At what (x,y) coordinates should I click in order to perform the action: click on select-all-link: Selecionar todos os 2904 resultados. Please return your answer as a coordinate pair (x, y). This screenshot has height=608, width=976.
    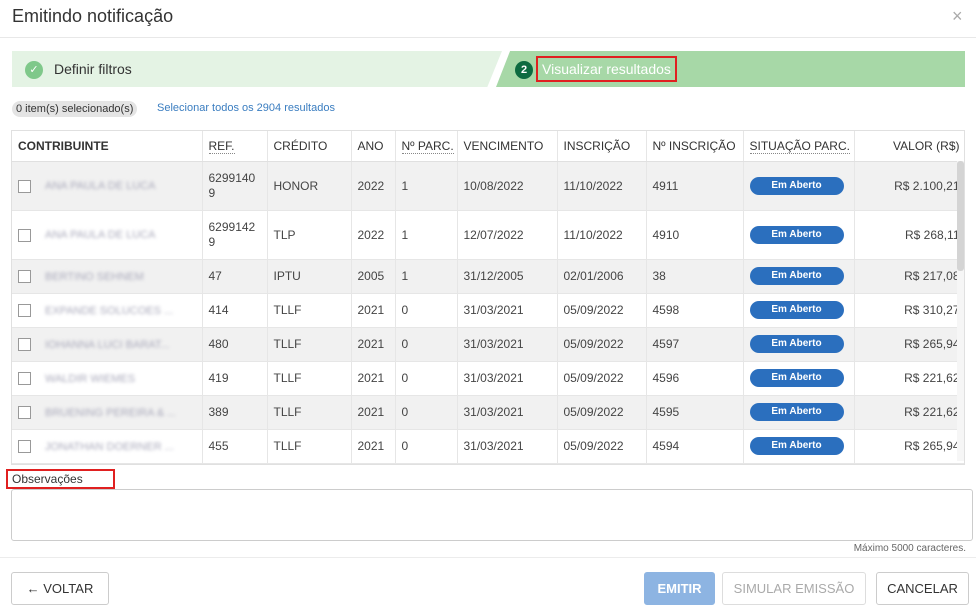
    Looking at the image, I should click on (246, 108).